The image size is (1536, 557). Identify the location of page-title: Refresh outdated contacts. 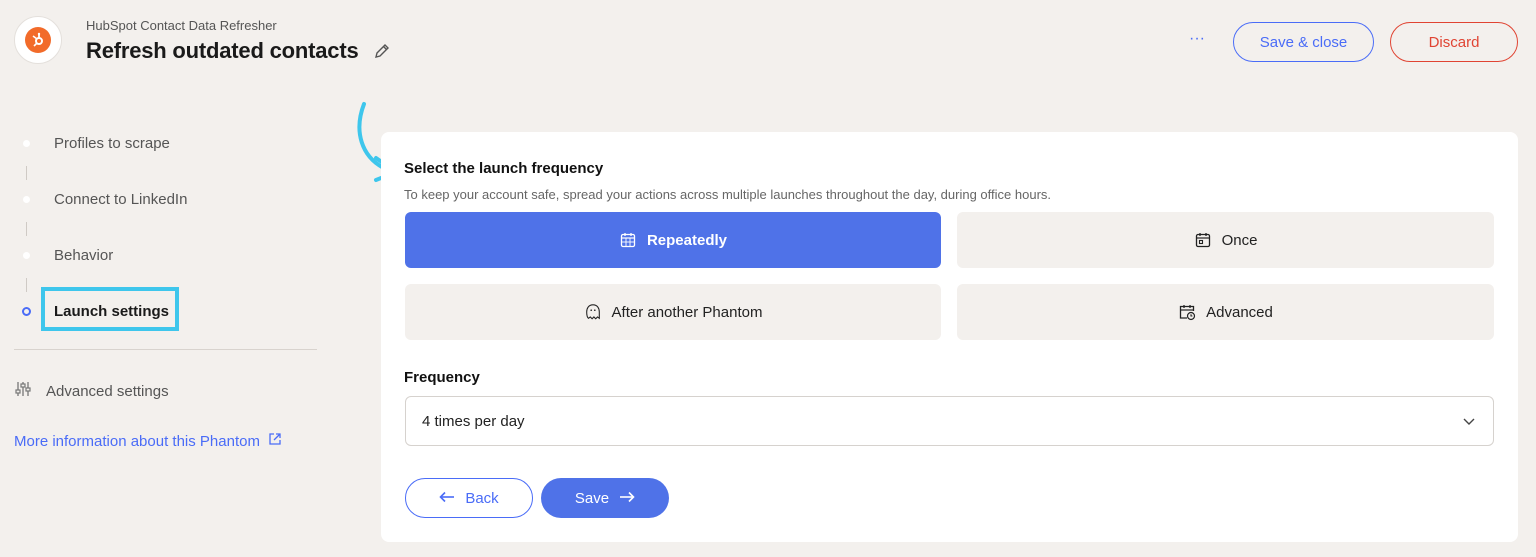
(222, 50).